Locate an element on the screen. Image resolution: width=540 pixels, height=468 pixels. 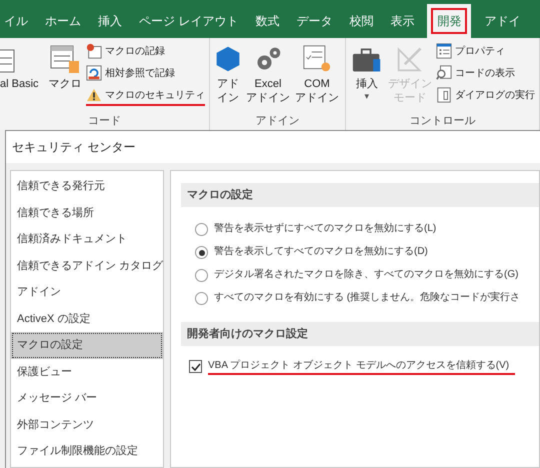
option-label: 警告を表示してすべてのマクロを無効にする(D) is located at coordinates (321, 251).